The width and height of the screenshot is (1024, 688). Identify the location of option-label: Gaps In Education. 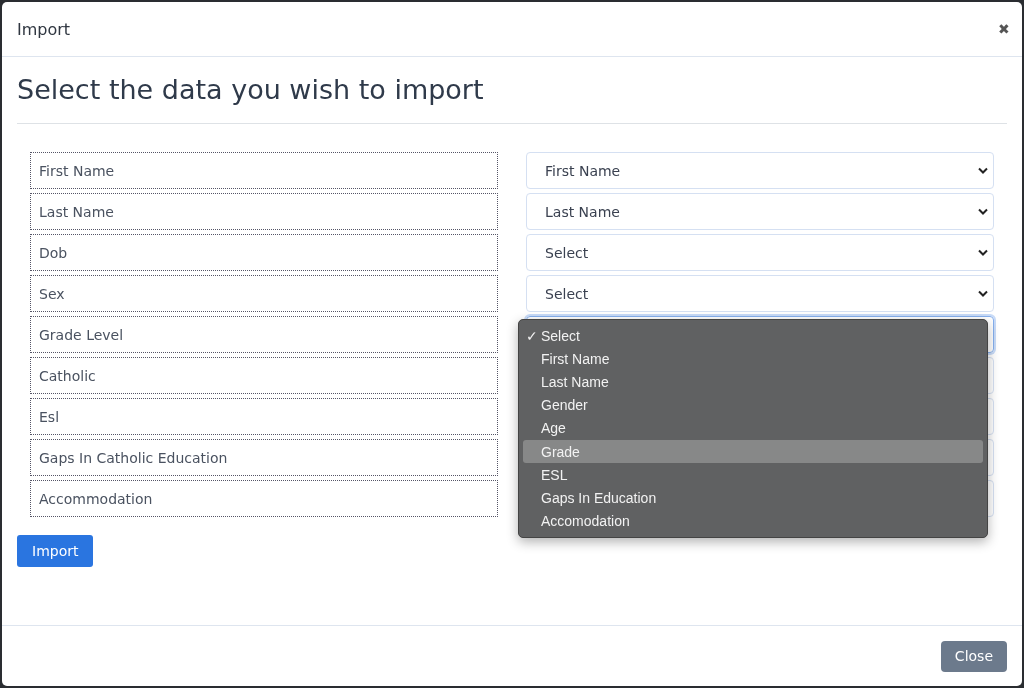
(599, 497).